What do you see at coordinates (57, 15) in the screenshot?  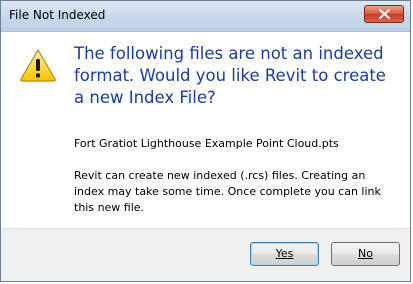 I see `window-title: File Not Indexed` at bounding box center [57, 15].